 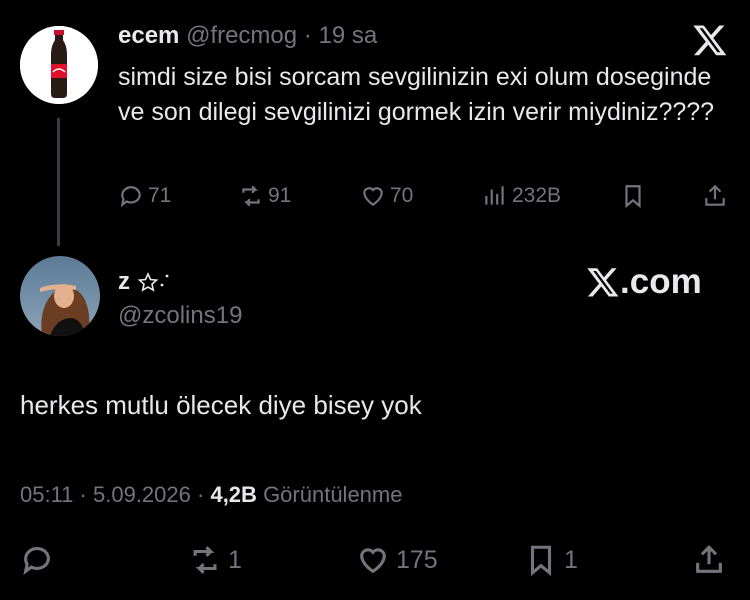 I want to click on avatar-zcolins, so click(x=60, y=296).